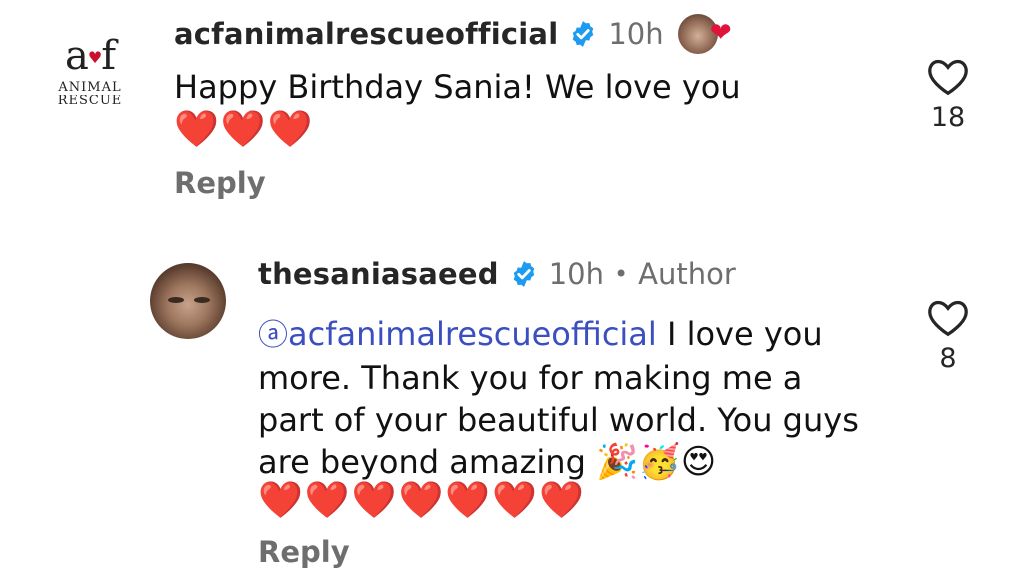 The width and height of the screenshot is (1024, 587). Describe the element at coordinates (948, 358) in the screenshot. I see `like-count: 8` at that location.